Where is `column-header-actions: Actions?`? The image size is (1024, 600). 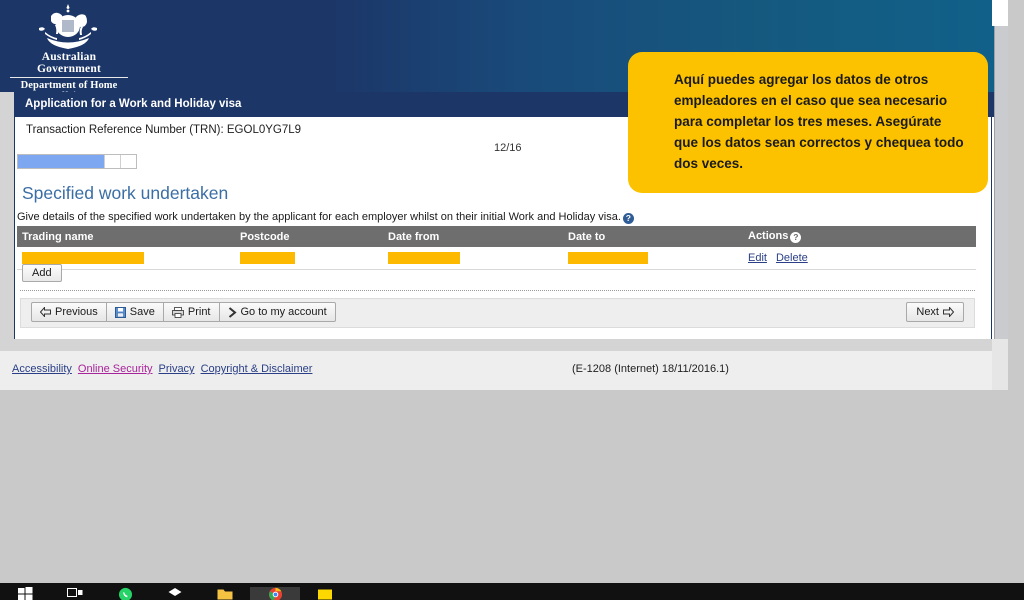 column-header-actions: Actions? is located at coordinates (859, 236).